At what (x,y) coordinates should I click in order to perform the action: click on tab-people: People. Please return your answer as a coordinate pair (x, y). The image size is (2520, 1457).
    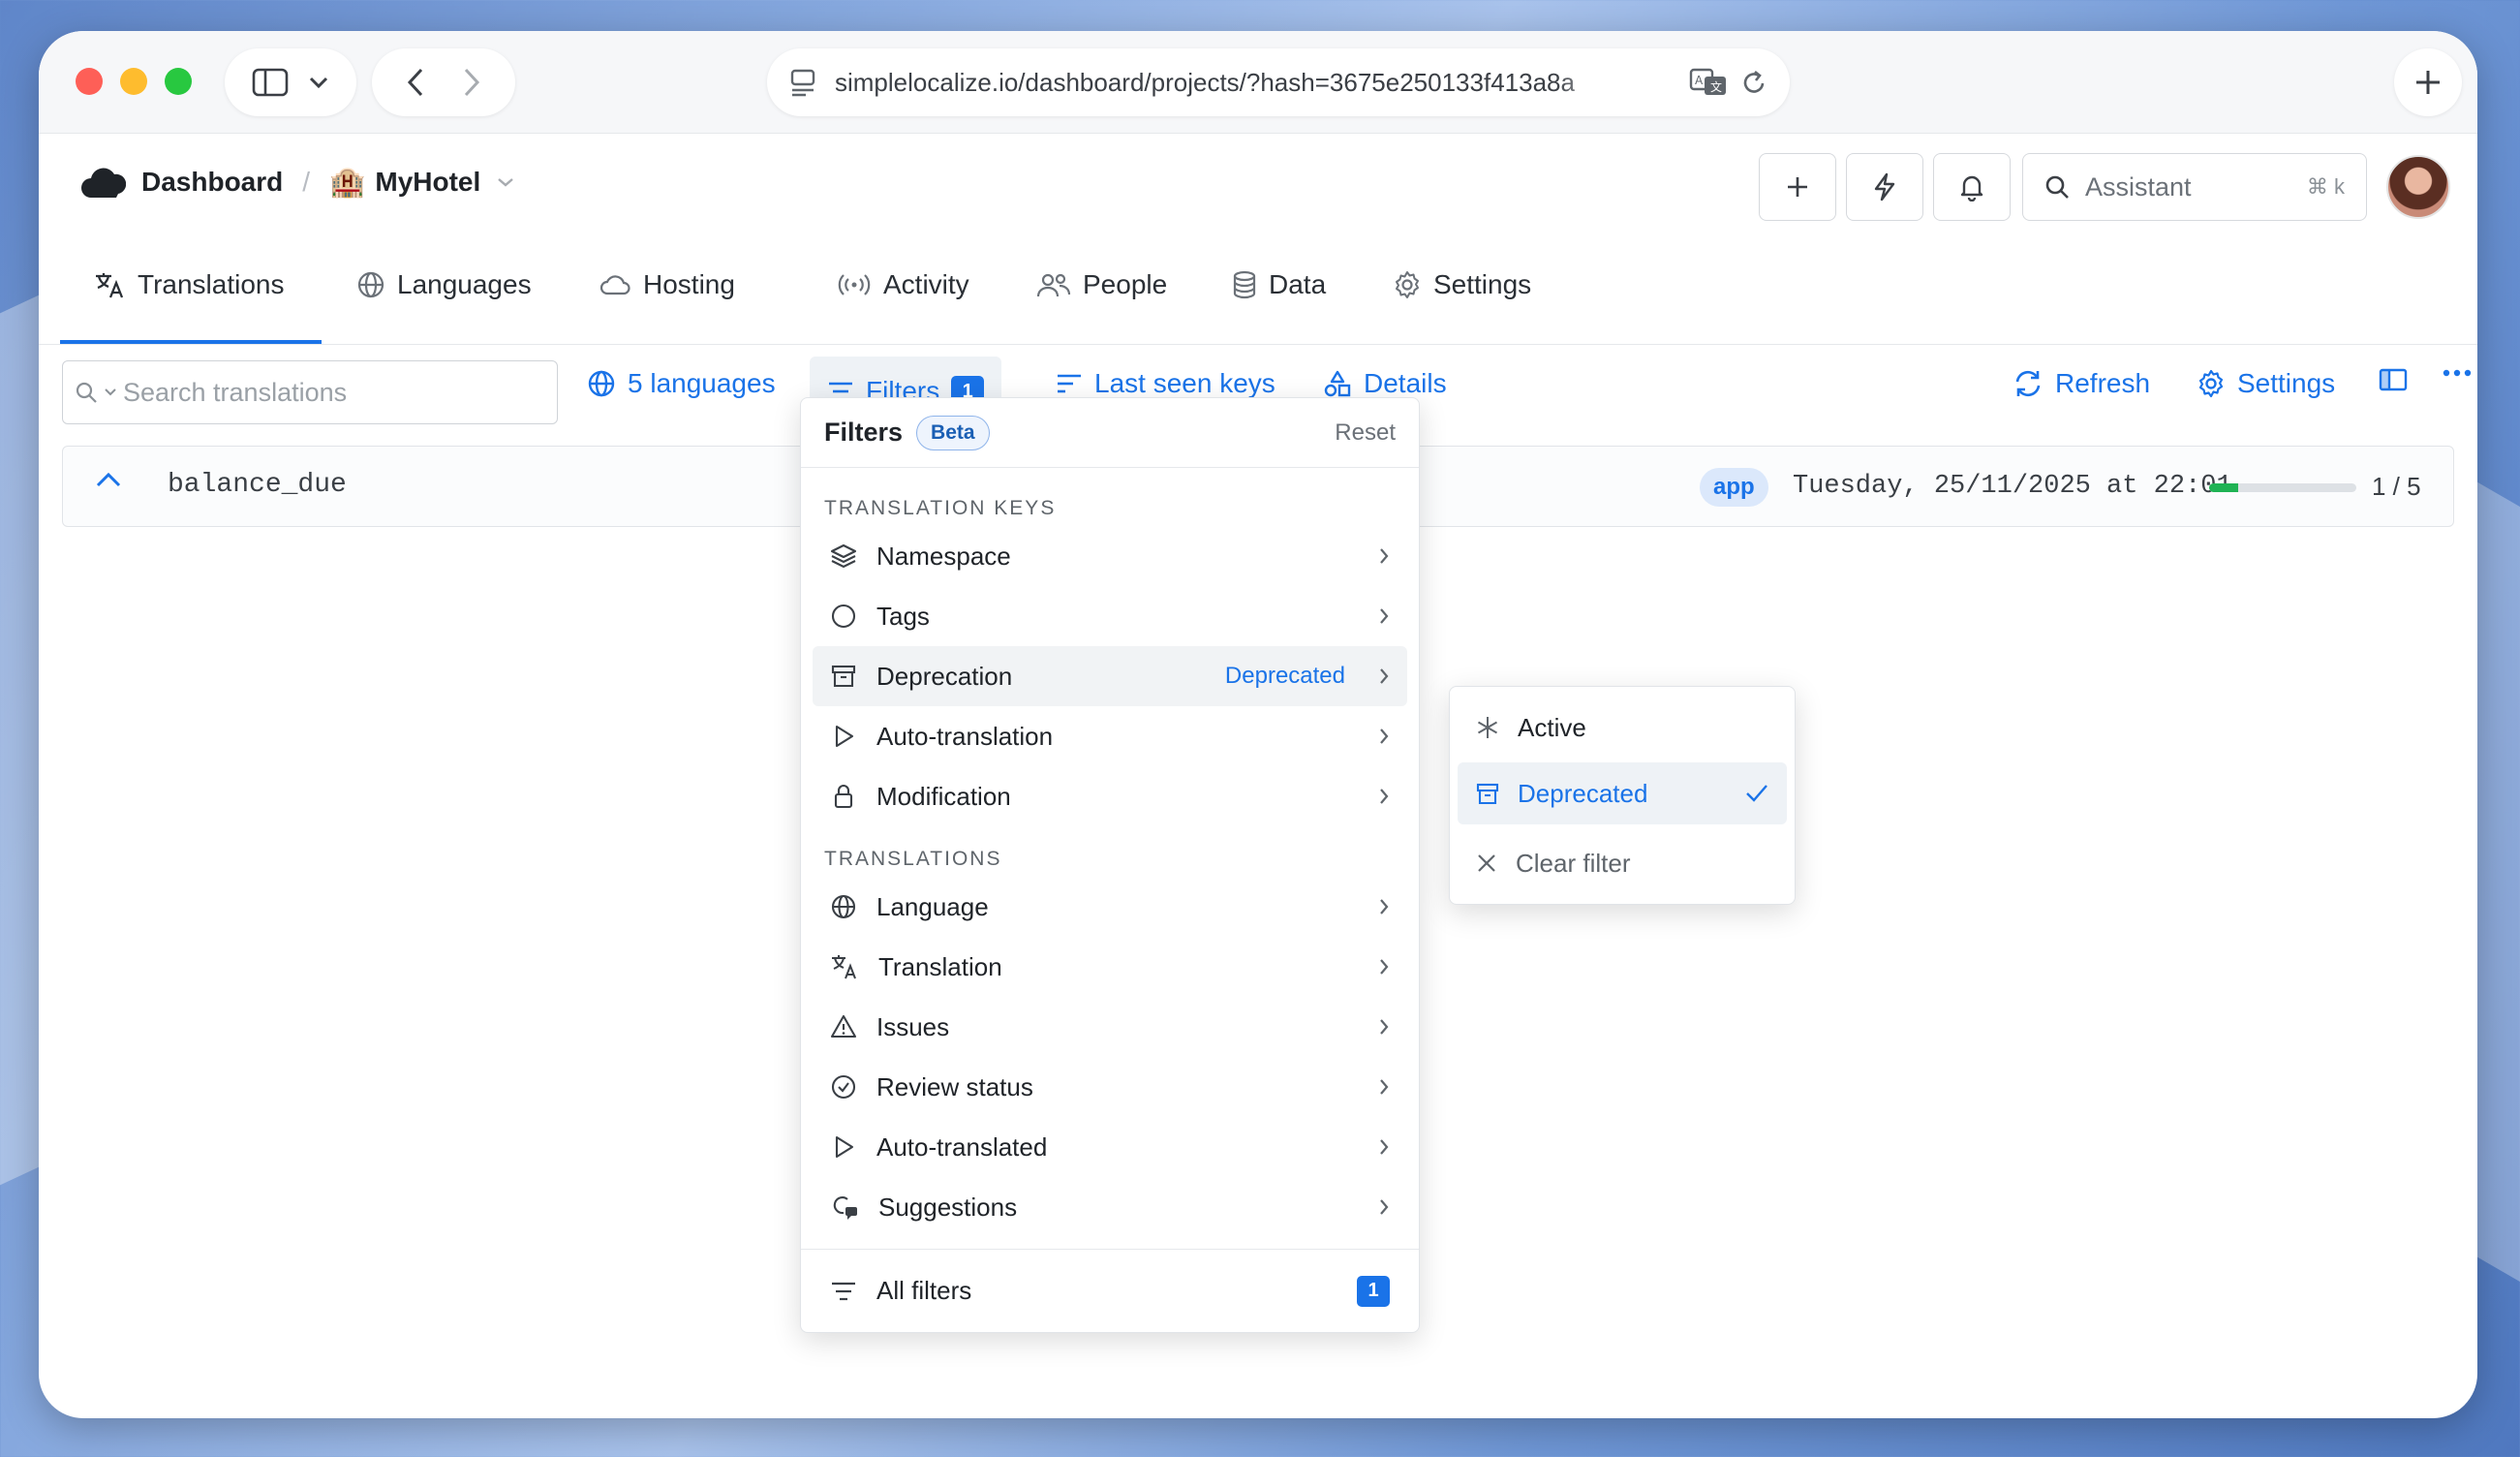
    Looking at the image, I should click on (1101, 284).